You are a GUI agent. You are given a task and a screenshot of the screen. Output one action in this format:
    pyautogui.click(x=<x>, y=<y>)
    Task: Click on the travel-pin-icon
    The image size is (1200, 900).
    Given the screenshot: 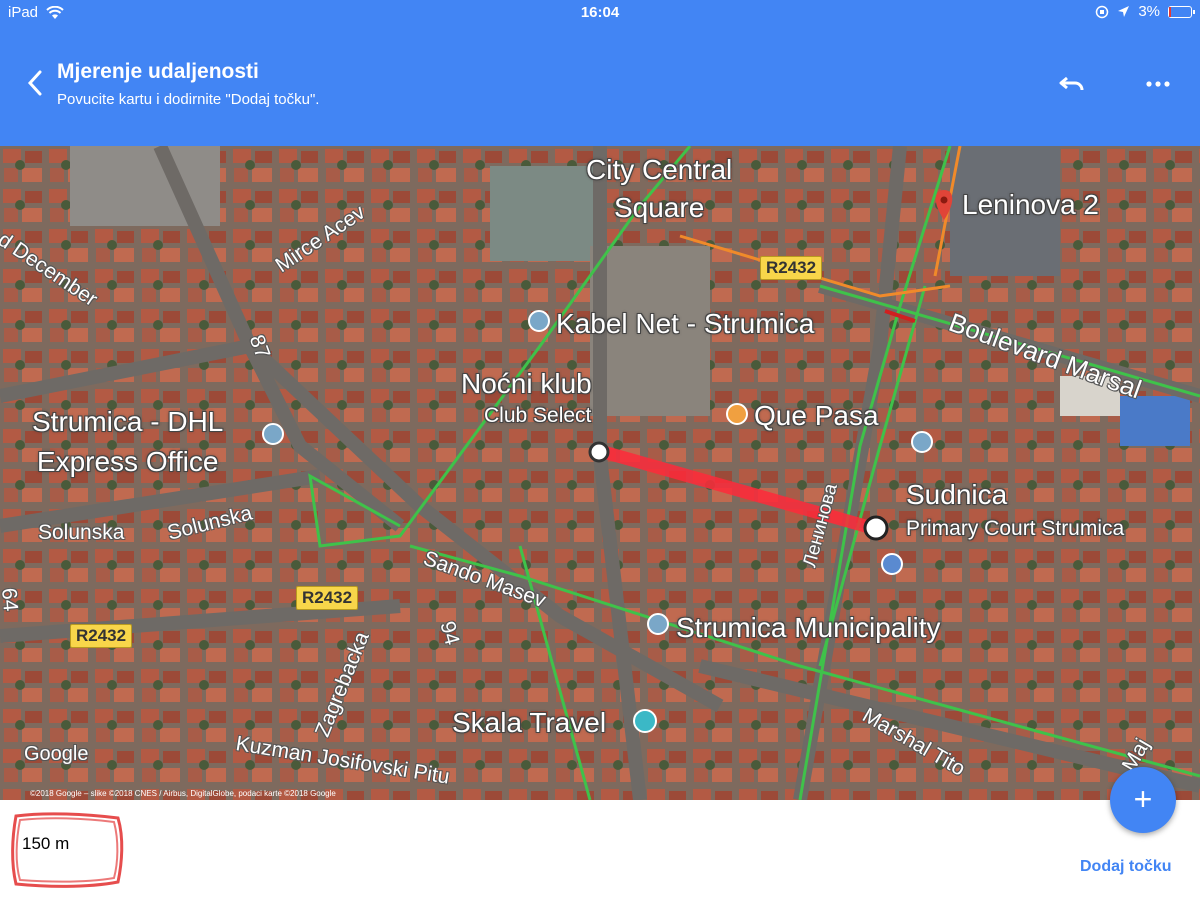 What is the action you would take?
    pyautogui.click(x=645, y=721)
    